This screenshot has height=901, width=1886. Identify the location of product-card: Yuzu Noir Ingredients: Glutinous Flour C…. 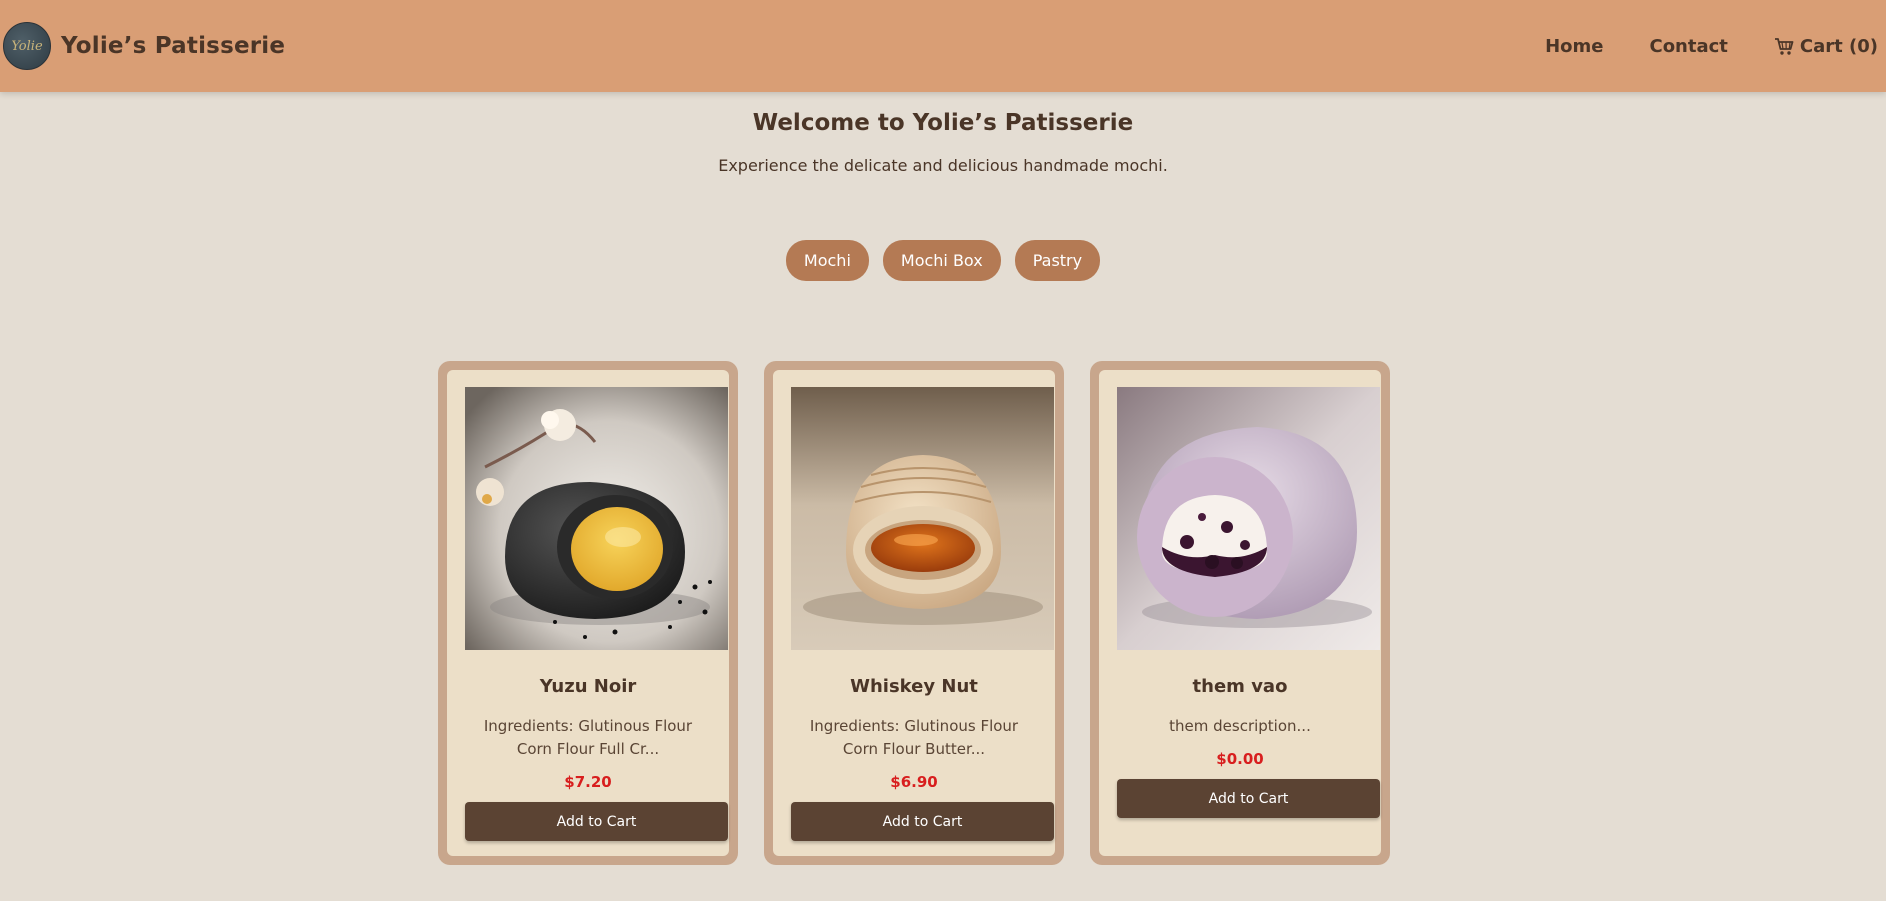
(588, 613).